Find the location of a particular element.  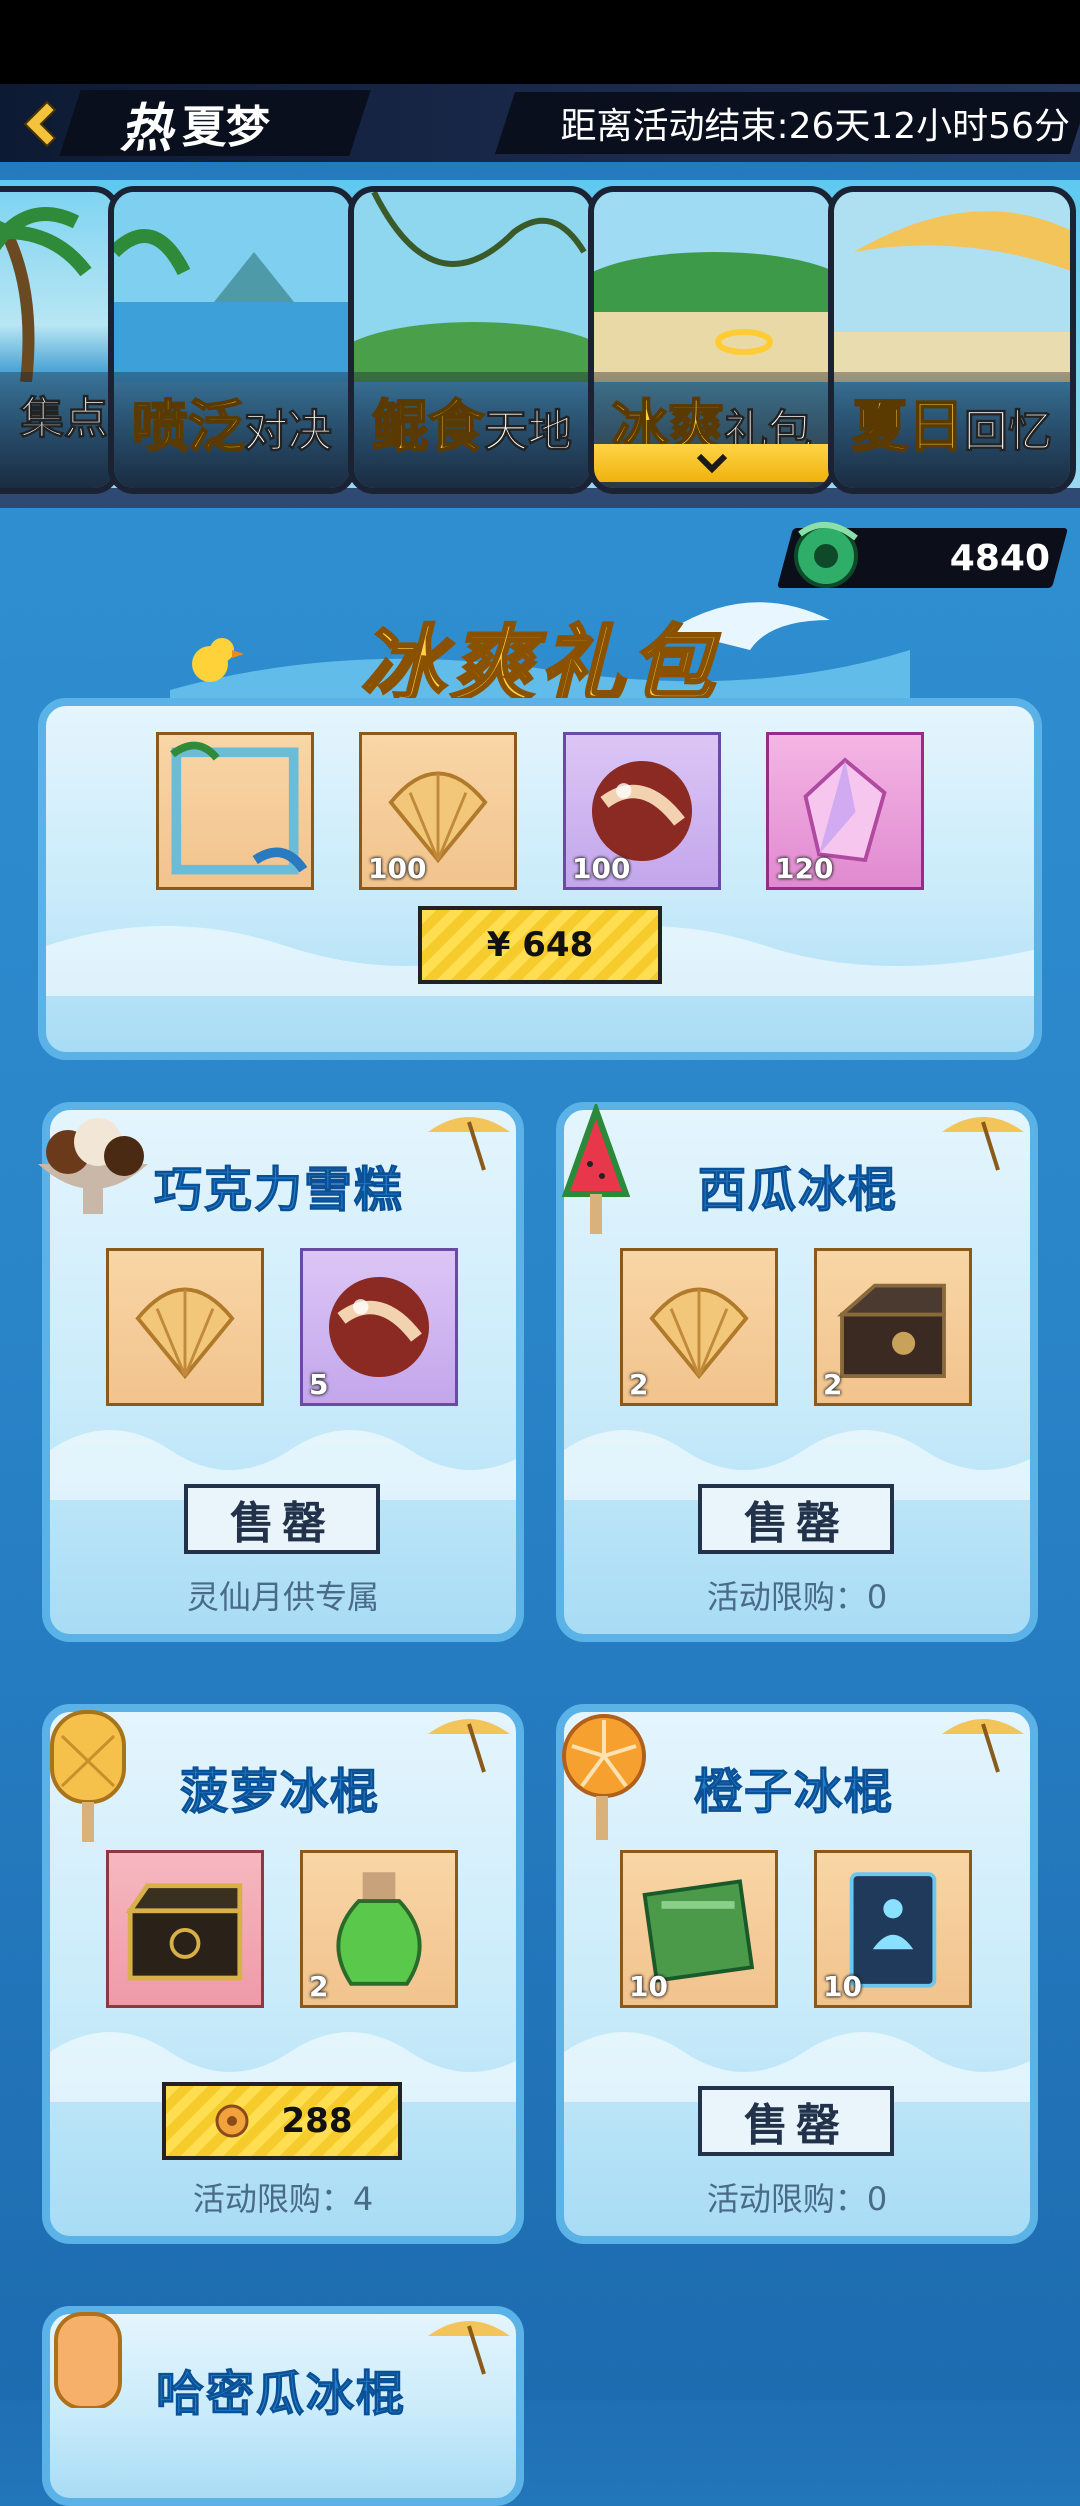

status-bar is located at coordinates (540, 42).